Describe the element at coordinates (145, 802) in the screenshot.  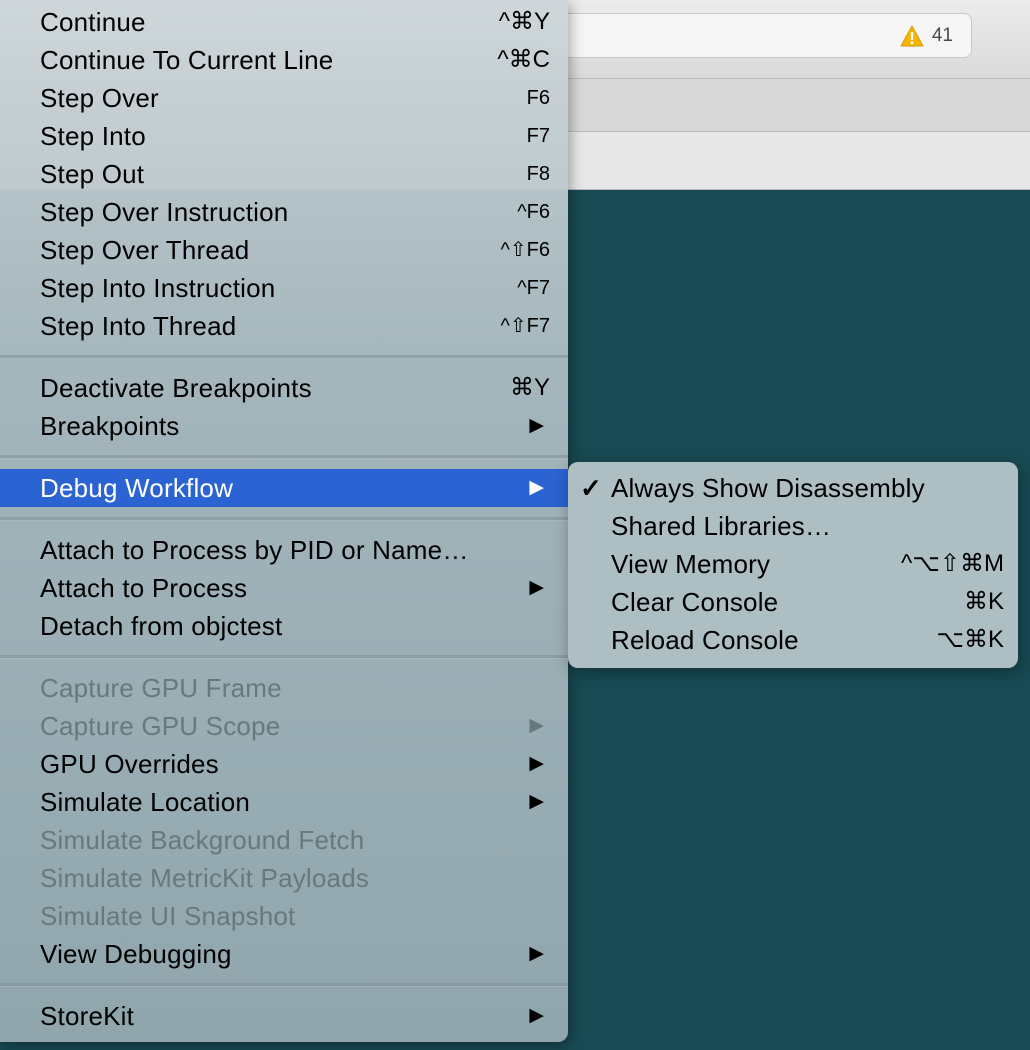
I see `menu-item-label: Simulate Location` at that location.